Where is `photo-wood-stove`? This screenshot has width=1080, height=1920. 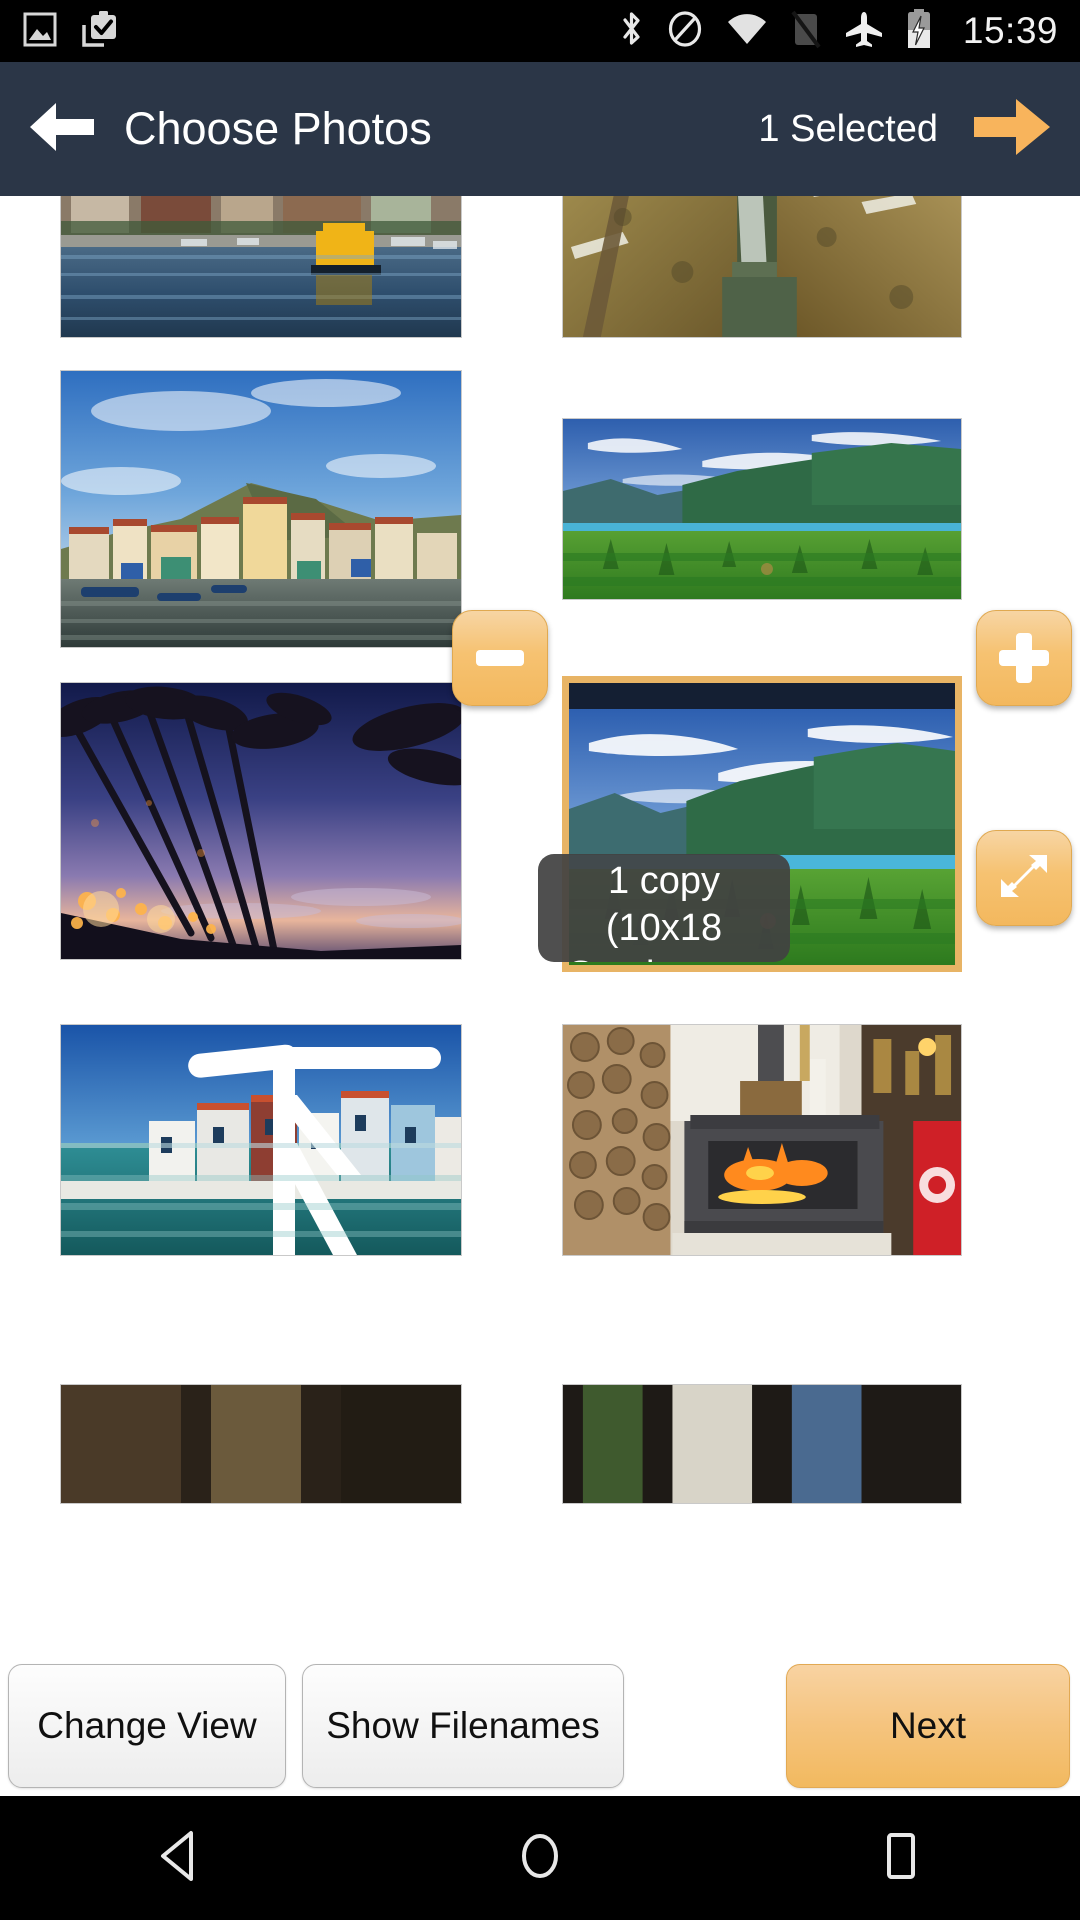 photo-wood-stove is located at coordinates (762, 1140).